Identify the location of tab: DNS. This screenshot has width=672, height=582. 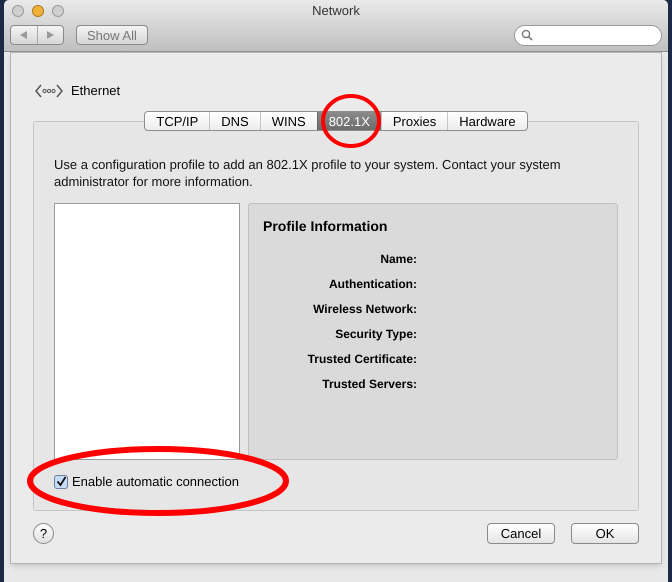
(234, 121).